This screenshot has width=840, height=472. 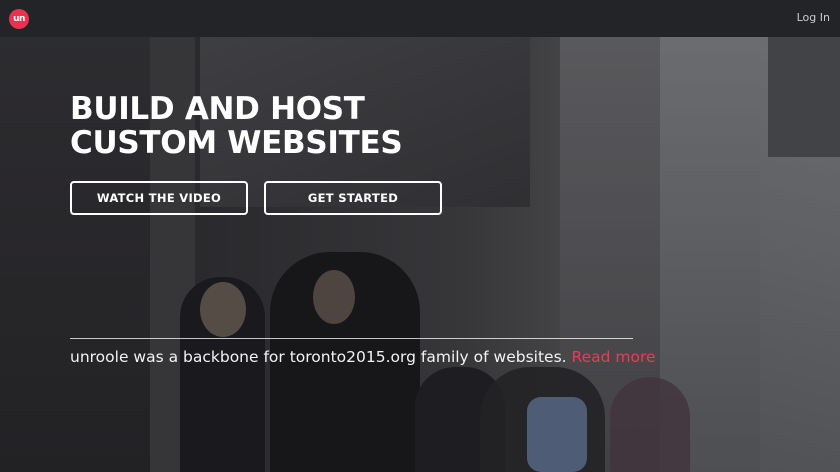 I want to click on headline-line-1: BUILD AND HOST, so click(x=217, y=109).